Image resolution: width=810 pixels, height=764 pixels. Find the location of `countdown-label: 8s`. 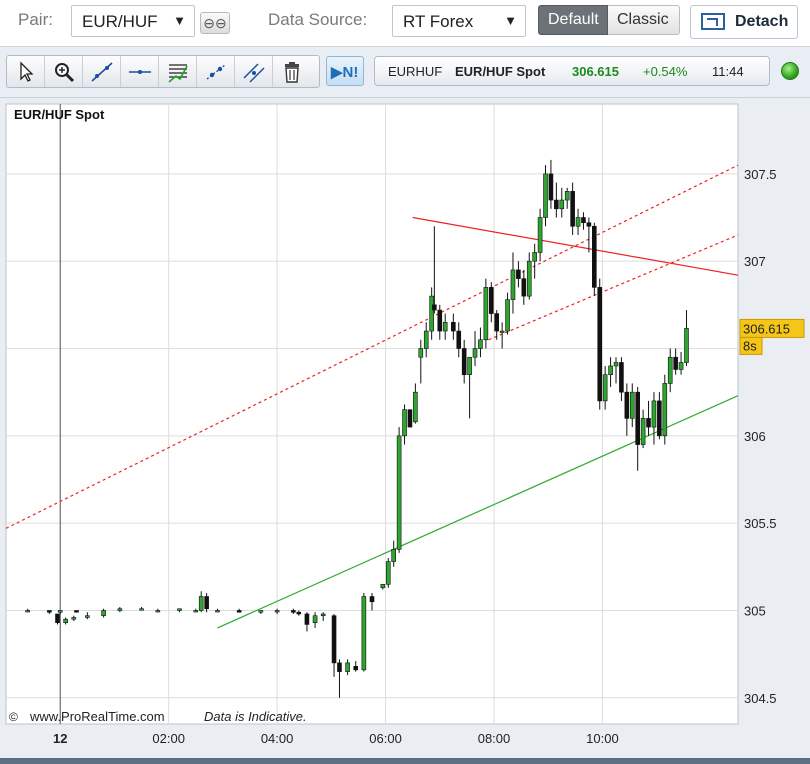

countdown-label: 8s is located at coordinates (750, 345).